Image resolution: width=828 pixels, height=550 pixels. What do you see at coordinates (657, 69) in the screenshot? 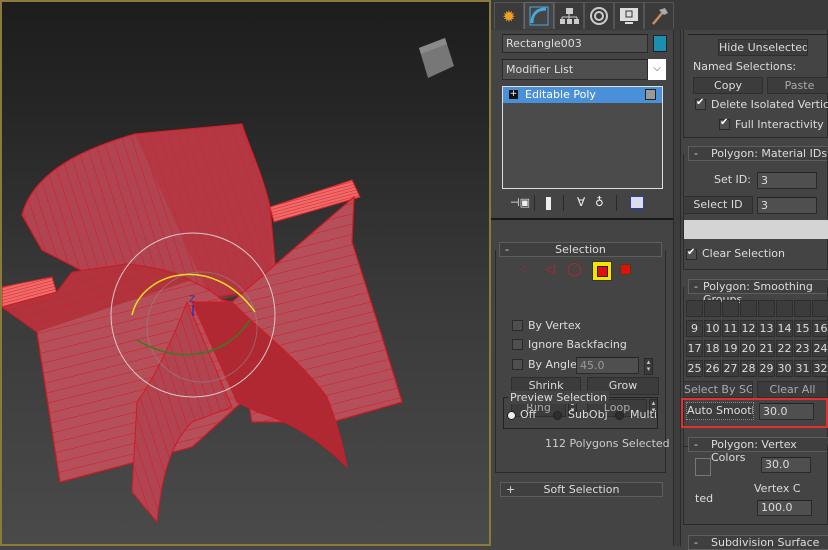
I see `chevron-down-icon: ⌵` at bounding box center [657, 69].